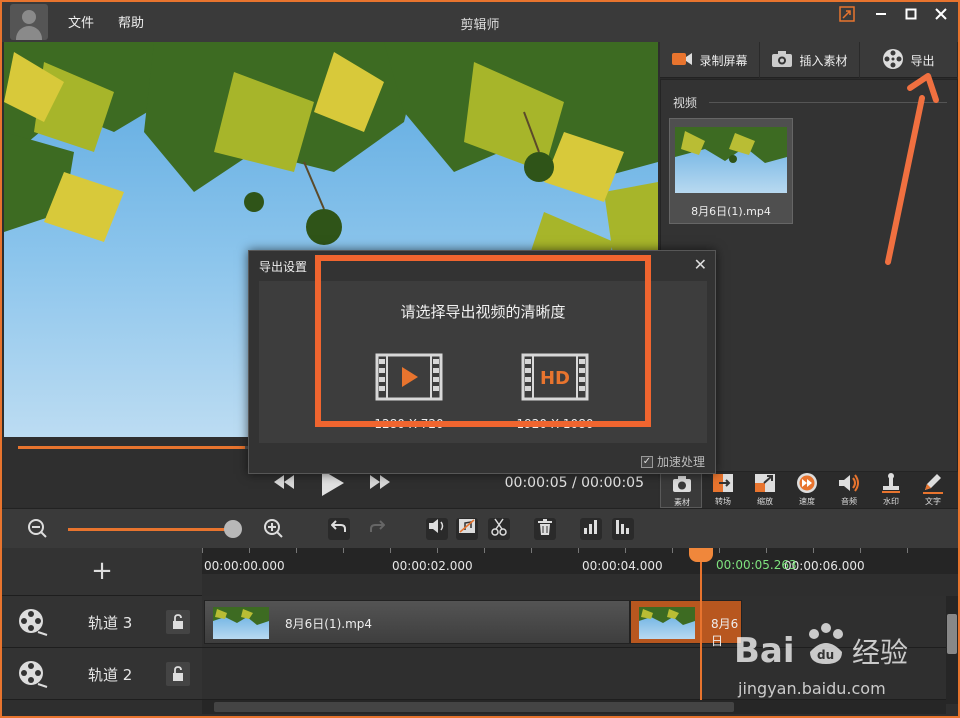  I want to click on tool-watermark: 水印, so click(891, 490).